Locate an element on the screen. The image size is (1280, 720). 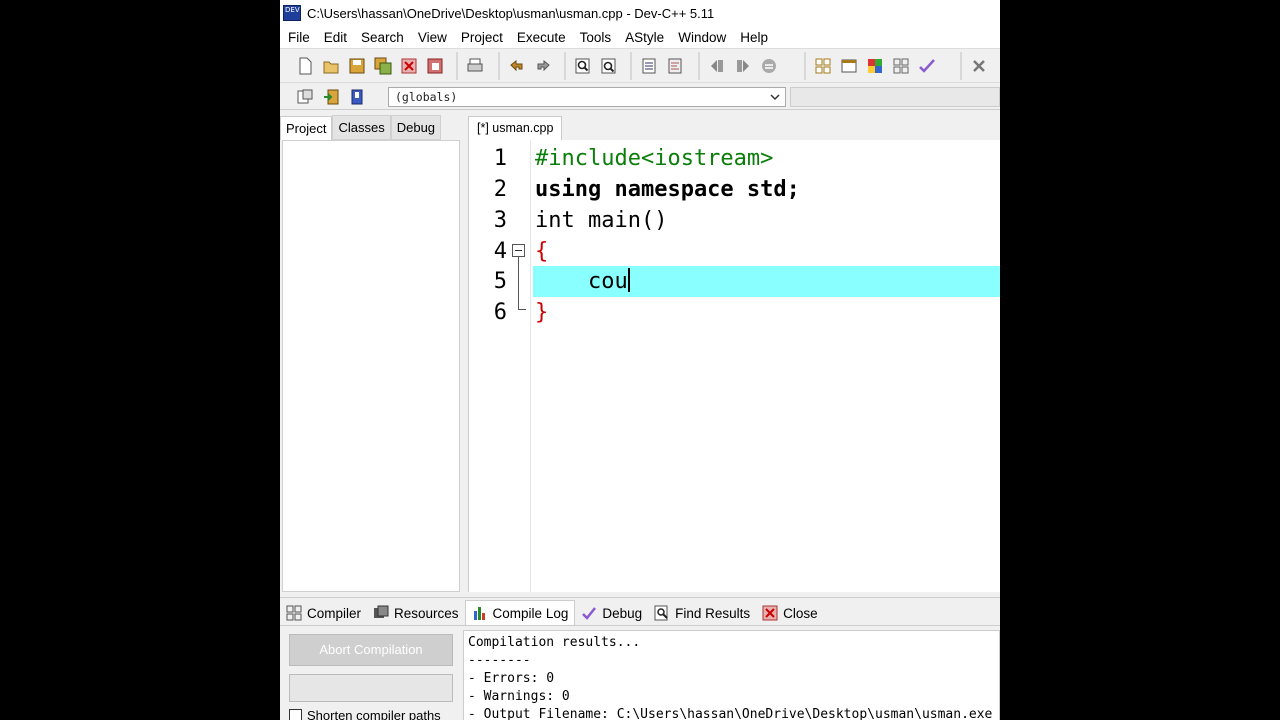
abort-compilation-button: Abort Compilation is located at coordinates (371, 650).